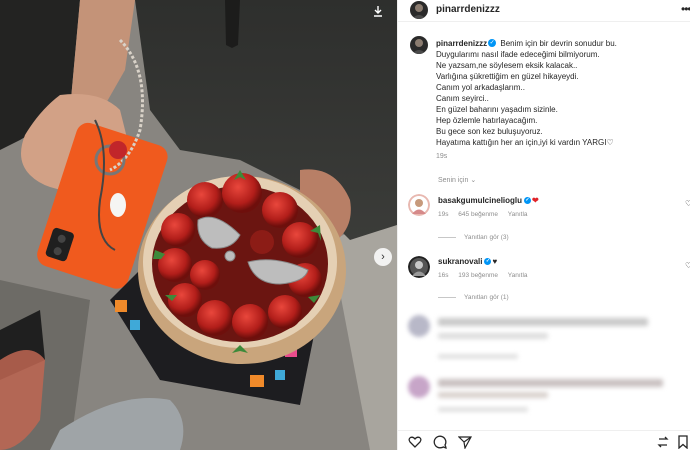  Describe the element at coordinates (544, 11) in the screenshot. I see `post-header: pinarrdenizzz •••` at that location.